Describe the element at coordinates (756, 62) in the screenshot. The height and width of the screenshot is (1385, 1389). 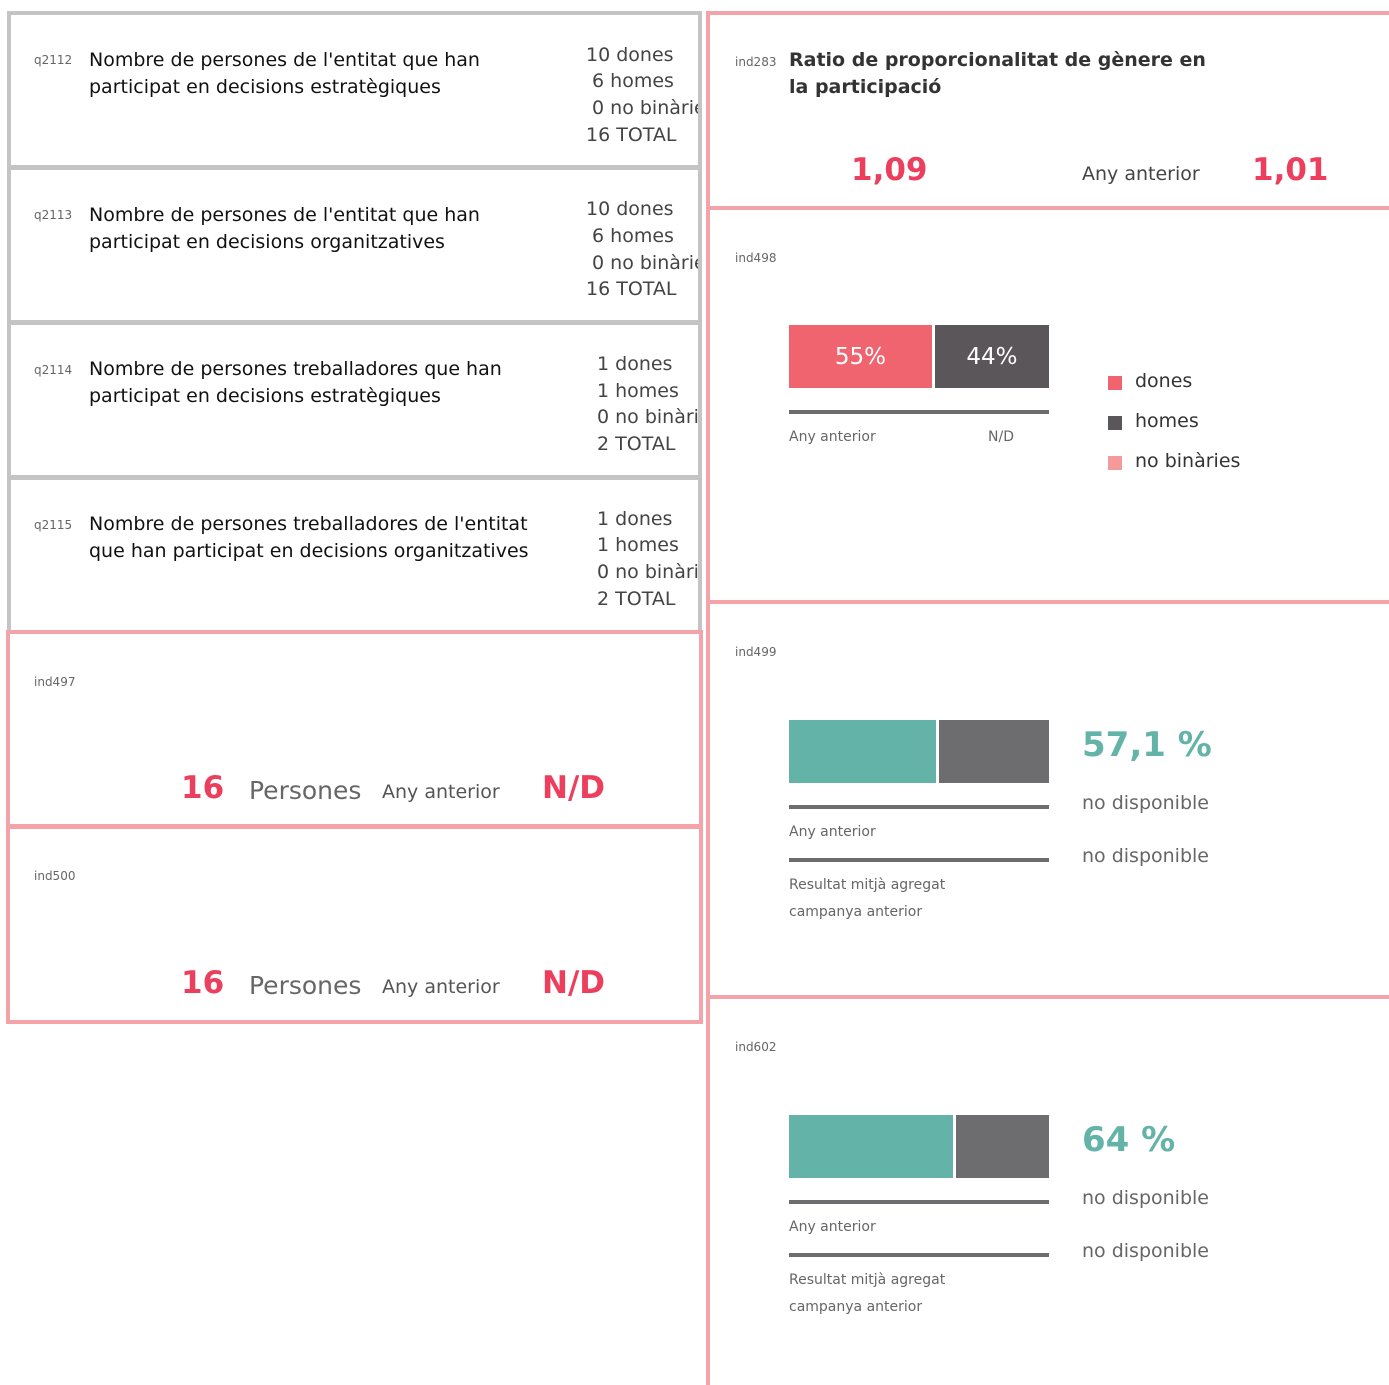
I see `indicator-code: ind283` at that location.